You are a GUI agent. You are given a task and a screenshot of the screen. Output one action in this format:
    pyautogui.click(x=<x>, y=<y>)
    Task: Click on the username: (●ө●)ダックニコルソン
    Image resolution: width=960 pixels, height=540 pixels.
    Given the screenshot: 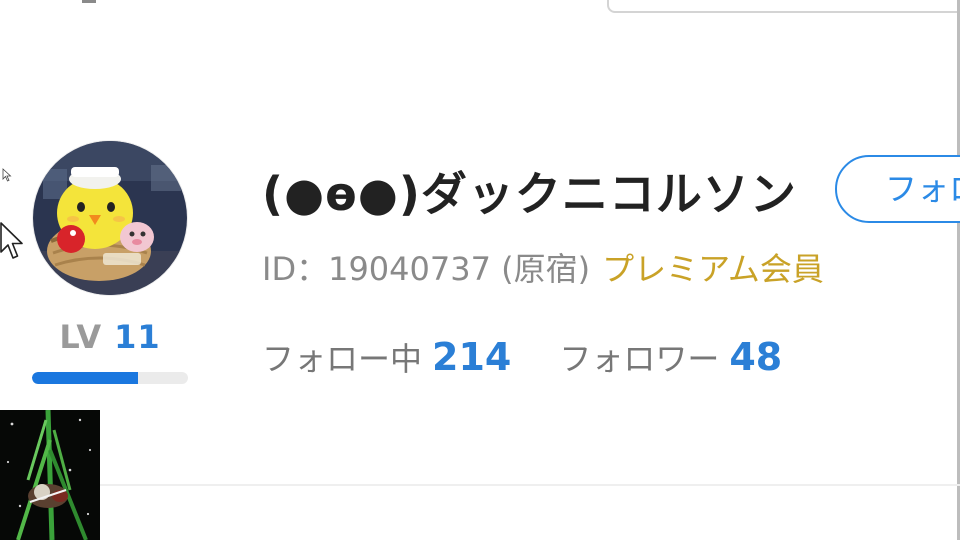 What is the action you would take?
    pyautogui.click(x=529, y=194)
    